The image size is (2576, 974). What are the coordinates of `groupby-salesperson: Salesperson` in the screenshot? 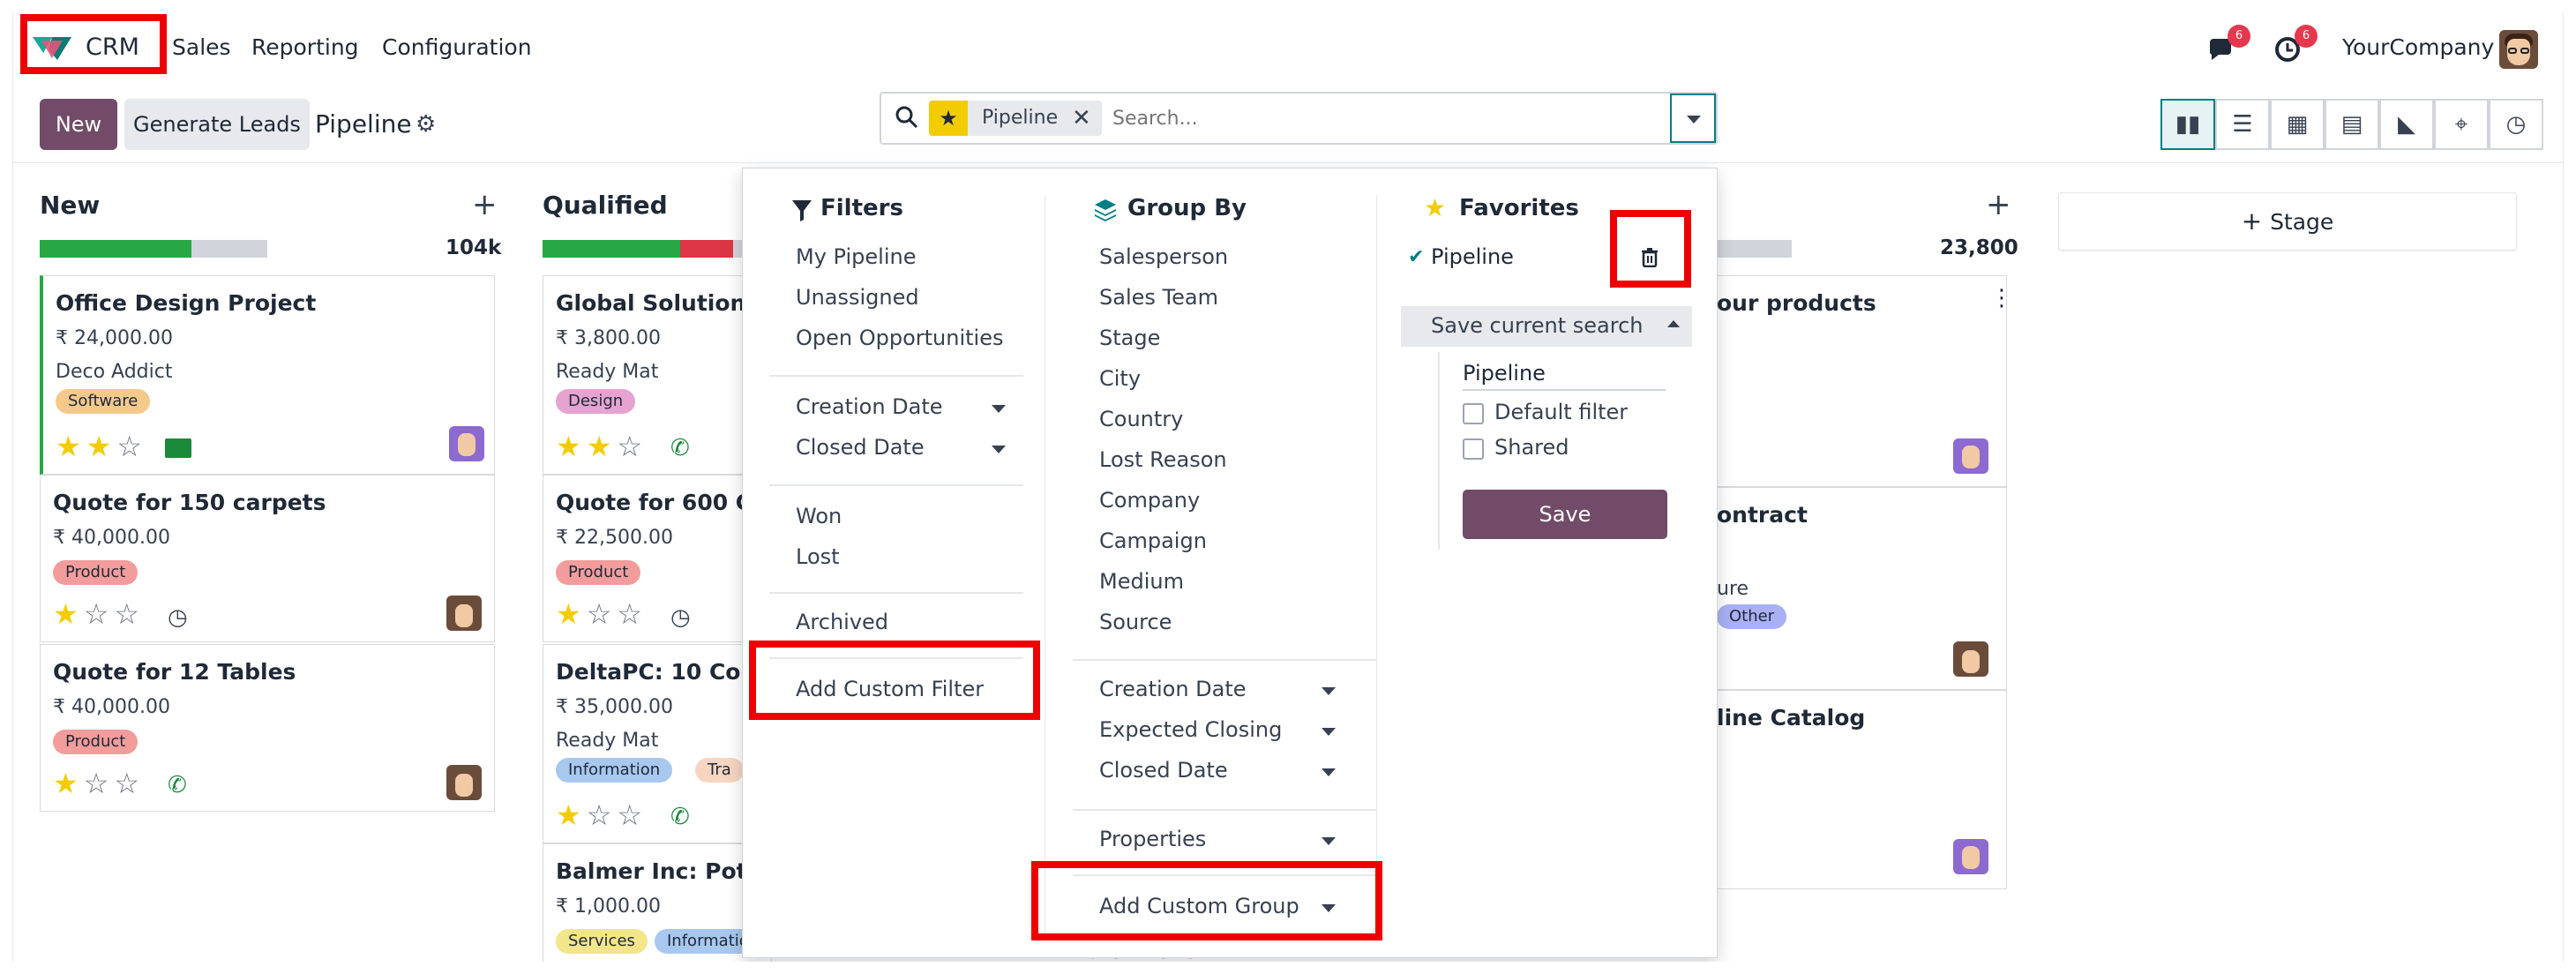 It's located at (1164, 256).